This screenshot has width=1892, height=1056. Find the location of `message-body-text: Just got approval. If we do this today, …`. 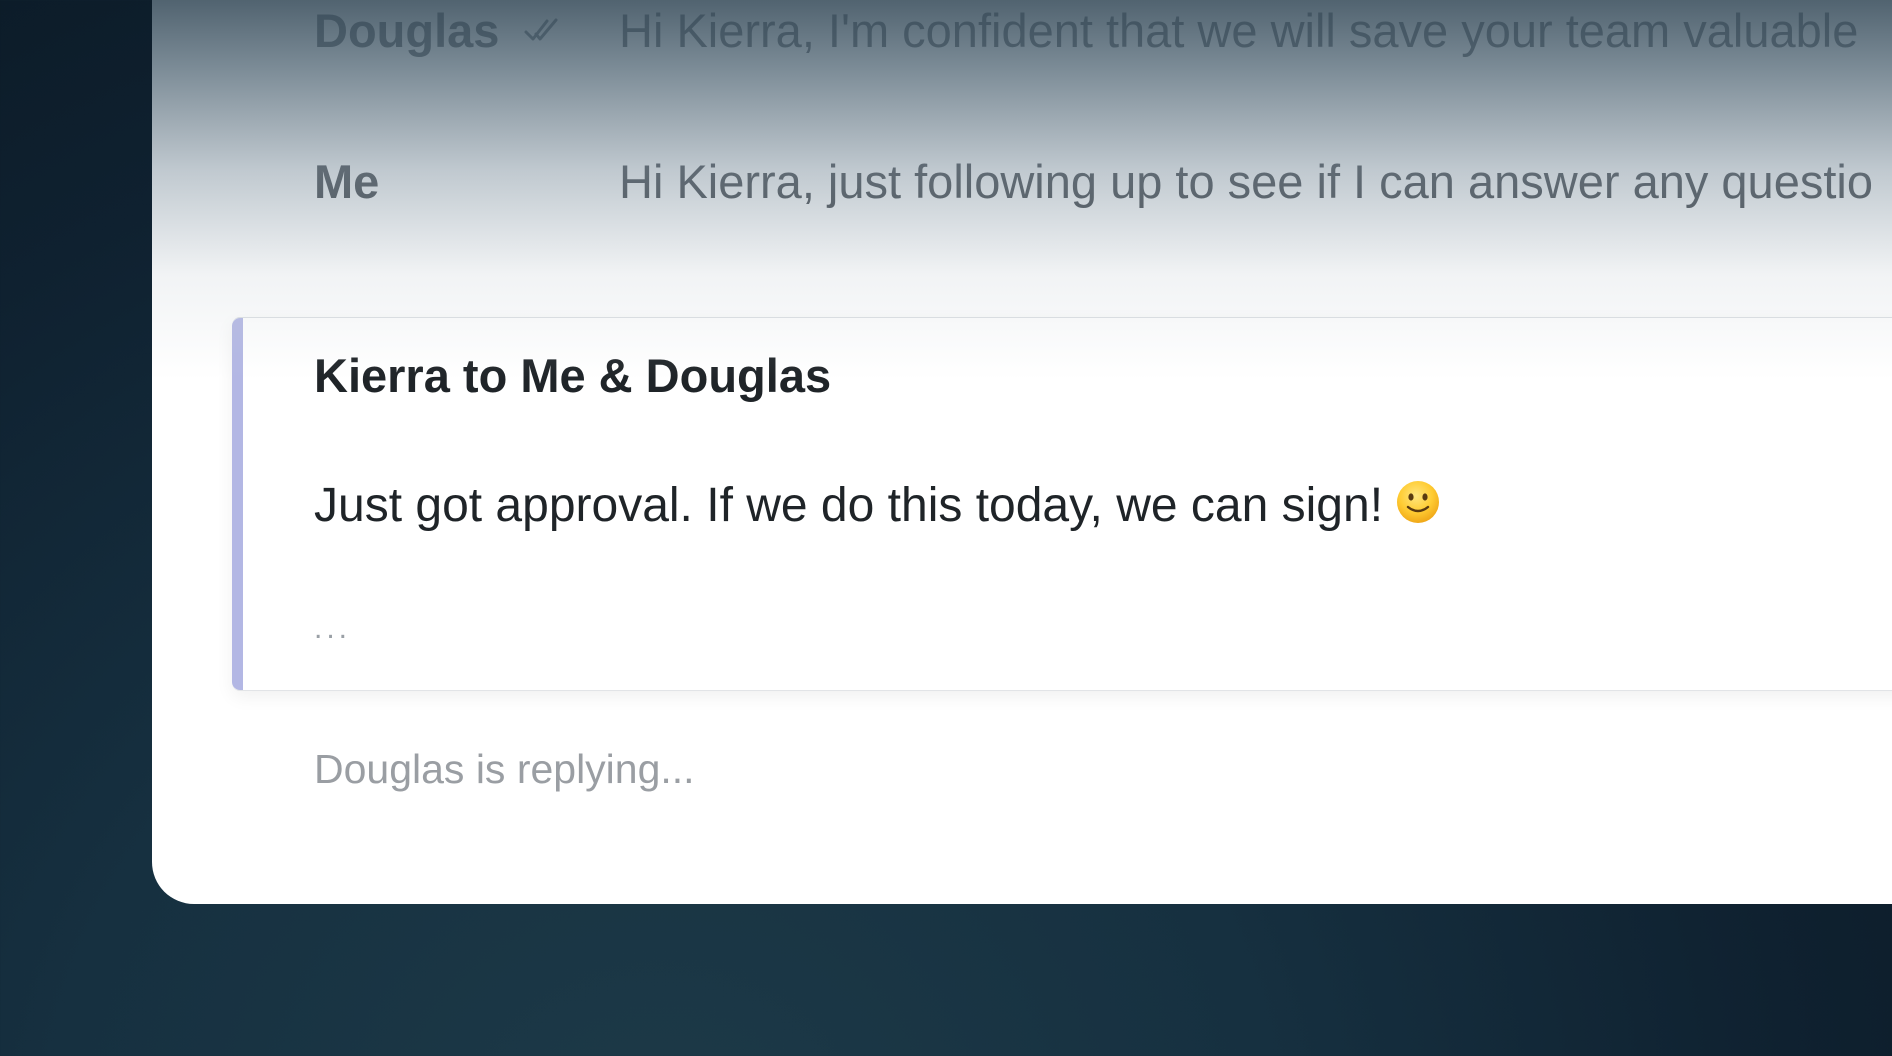

message-body-text: Just got approval. If we do this today, … is located at coordinates (849, 505).